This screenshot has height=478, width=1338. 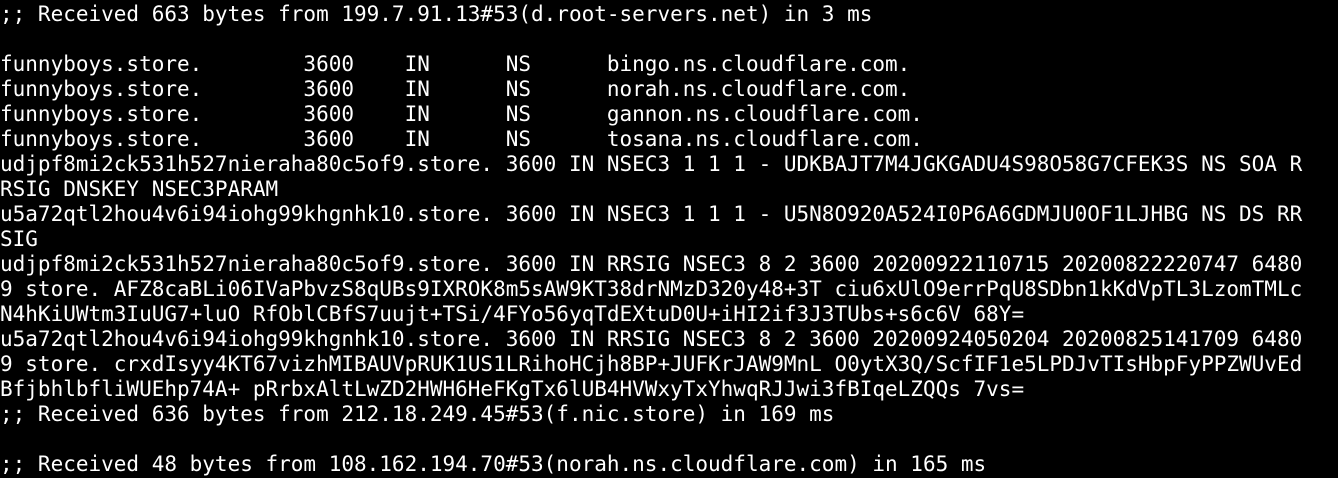 What do you see at coordinates (19, 239) in the screenshot?
I see `terminal-line: SIG` at bounding box center [19, 239].